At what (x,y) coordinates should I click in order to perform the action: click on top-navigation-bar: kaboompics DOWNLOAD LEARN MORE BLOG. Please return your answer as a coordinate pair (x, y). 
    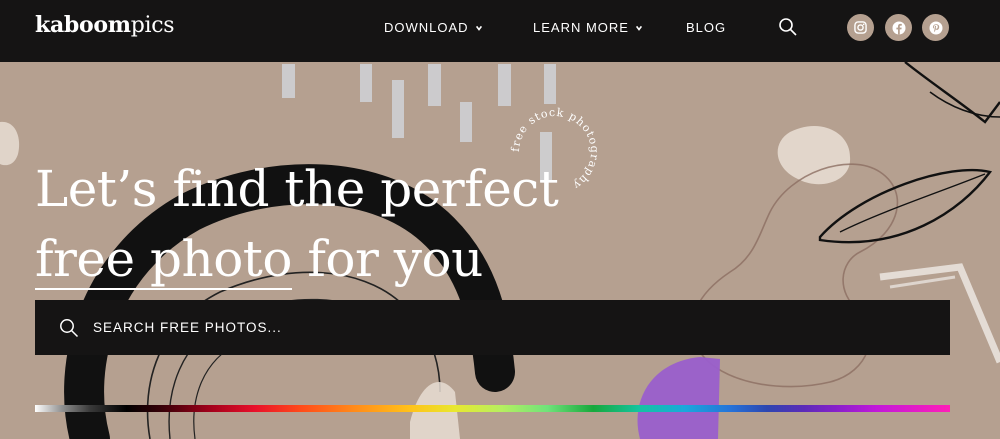
    Looking at the image, I should click on (500, 31).